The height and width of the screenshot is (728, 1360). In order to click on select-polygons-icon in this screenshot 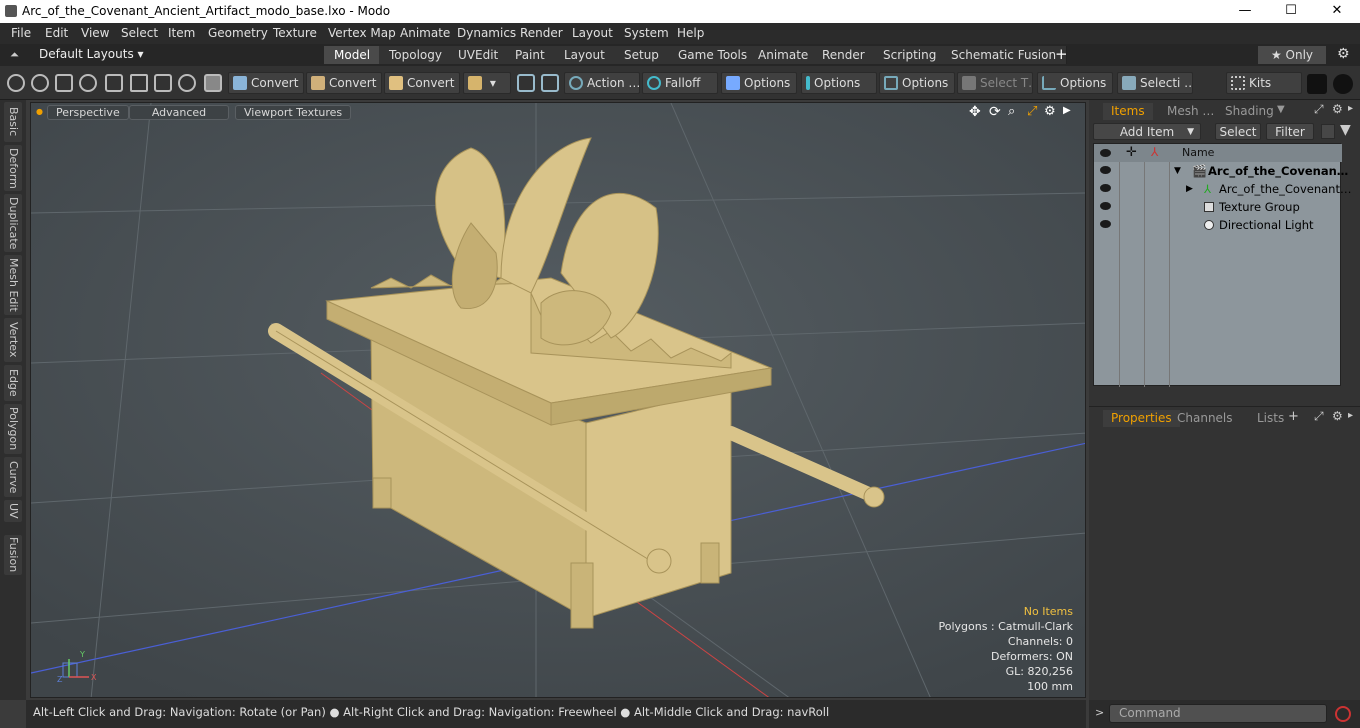, I will do `click(64, 83)`.